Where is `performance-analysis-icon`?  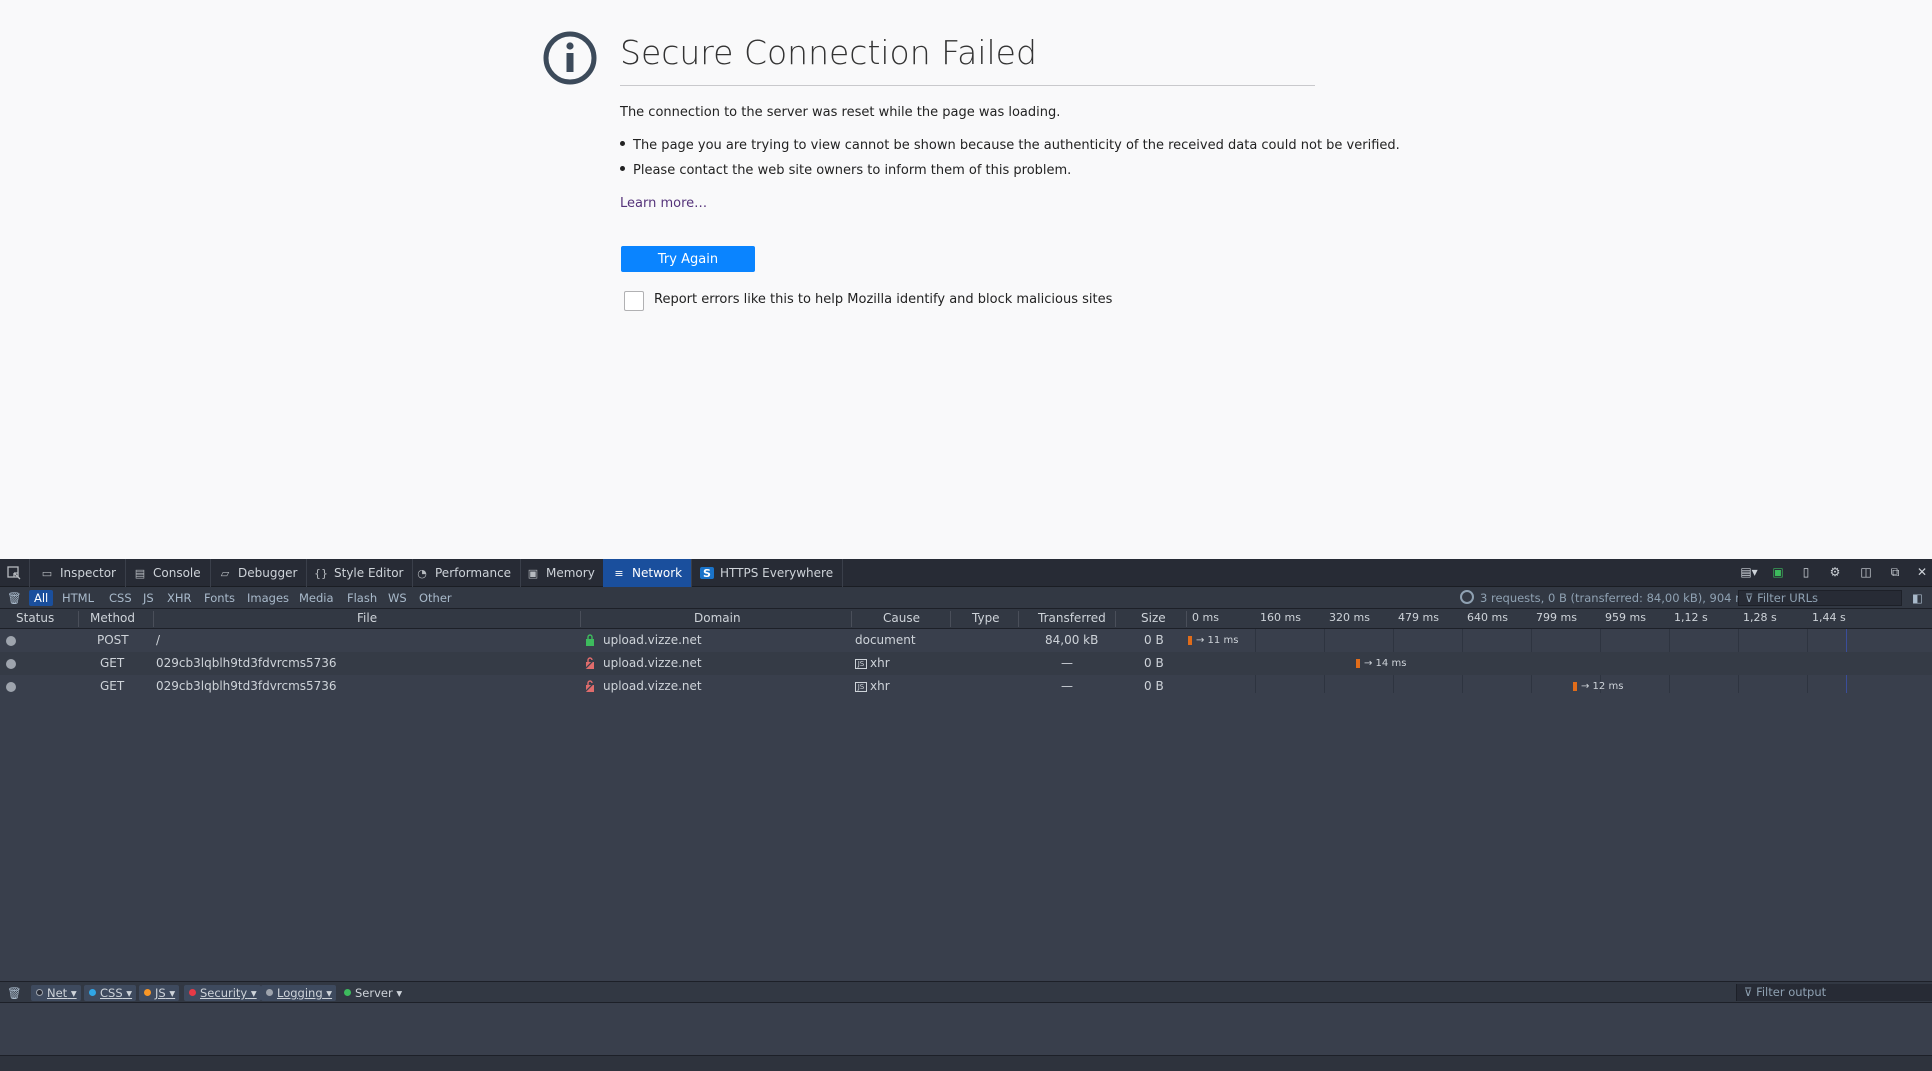 performance-analysis-icon is located at coordinates (1467, 597).